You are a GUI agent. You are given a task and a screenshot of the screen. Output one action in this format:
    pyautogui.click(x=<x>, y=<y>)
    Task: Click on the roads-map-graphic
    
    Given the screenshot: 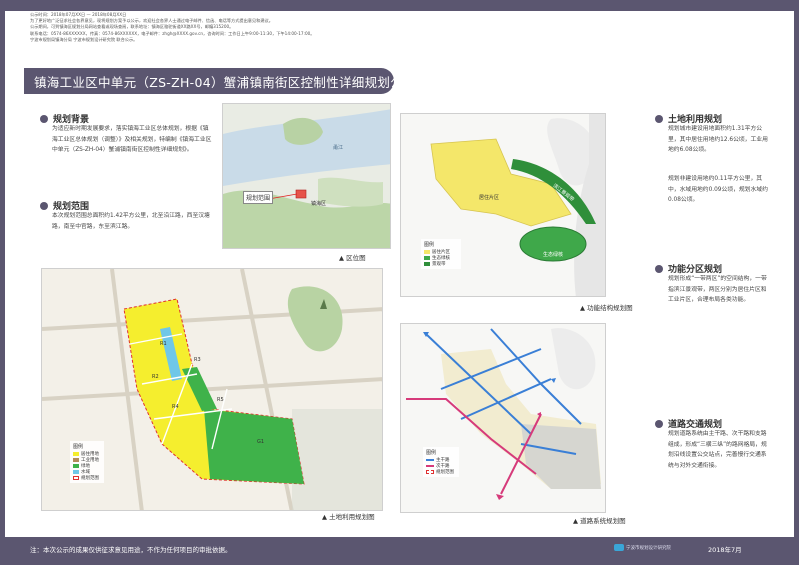 What is the action you would take?
    pyautogui.click(x=503, y=418)
    